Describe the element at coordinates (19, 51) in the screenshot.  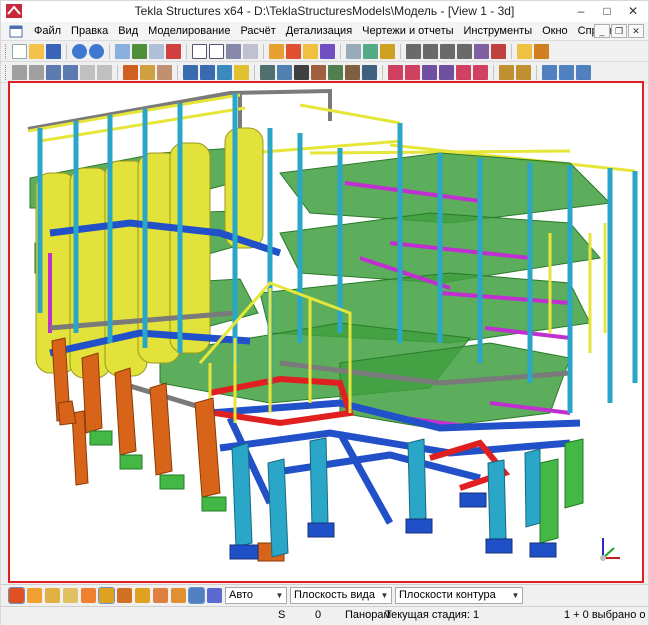
I see `new-icon` at that location.